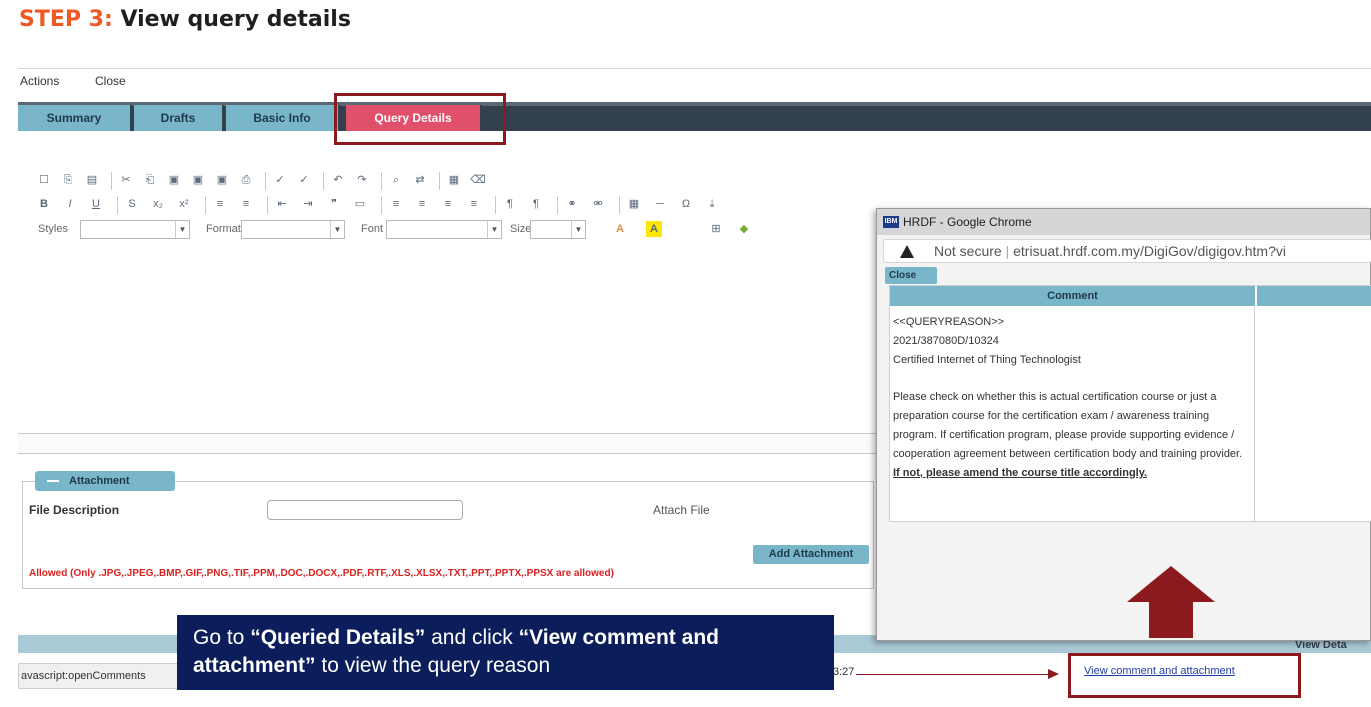 Image resolution: width=1371 pixels, height=707 pixels. What do you see at coordinates (150, 180) in the screenshot?
I see `copy-icon: ⎗` at bounding box center [150, 180].